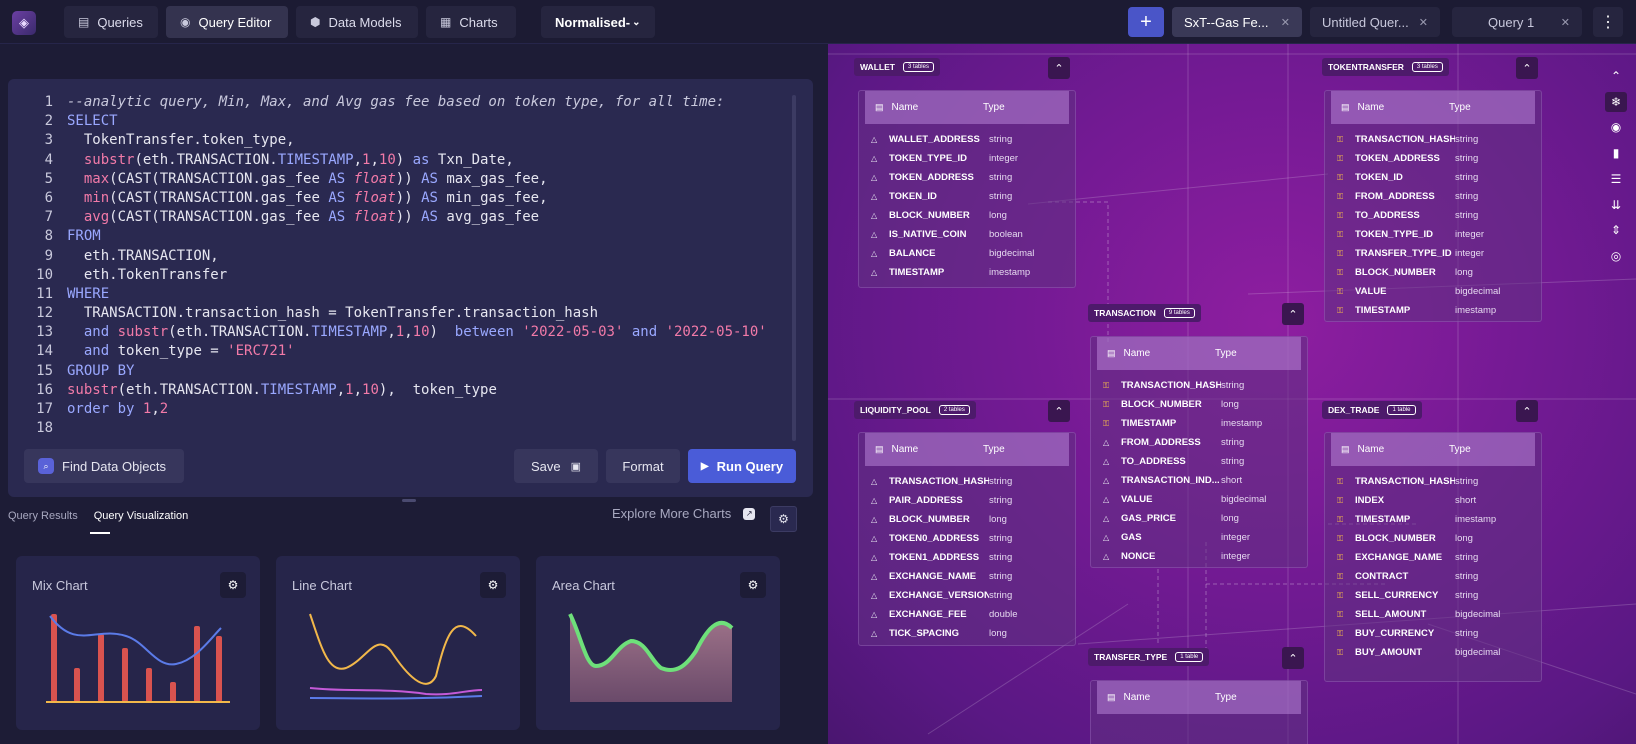  I want to click on line-chart-card: Line Chart ⚙, so click(398, 643).